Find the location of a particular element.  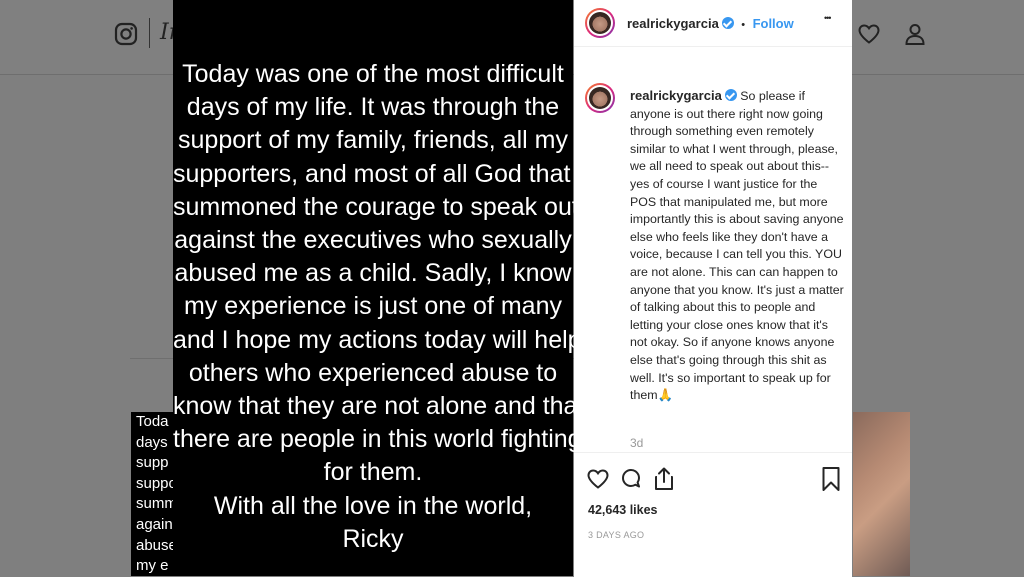

instagram-logo-icon is located at coordinates (126, 34).